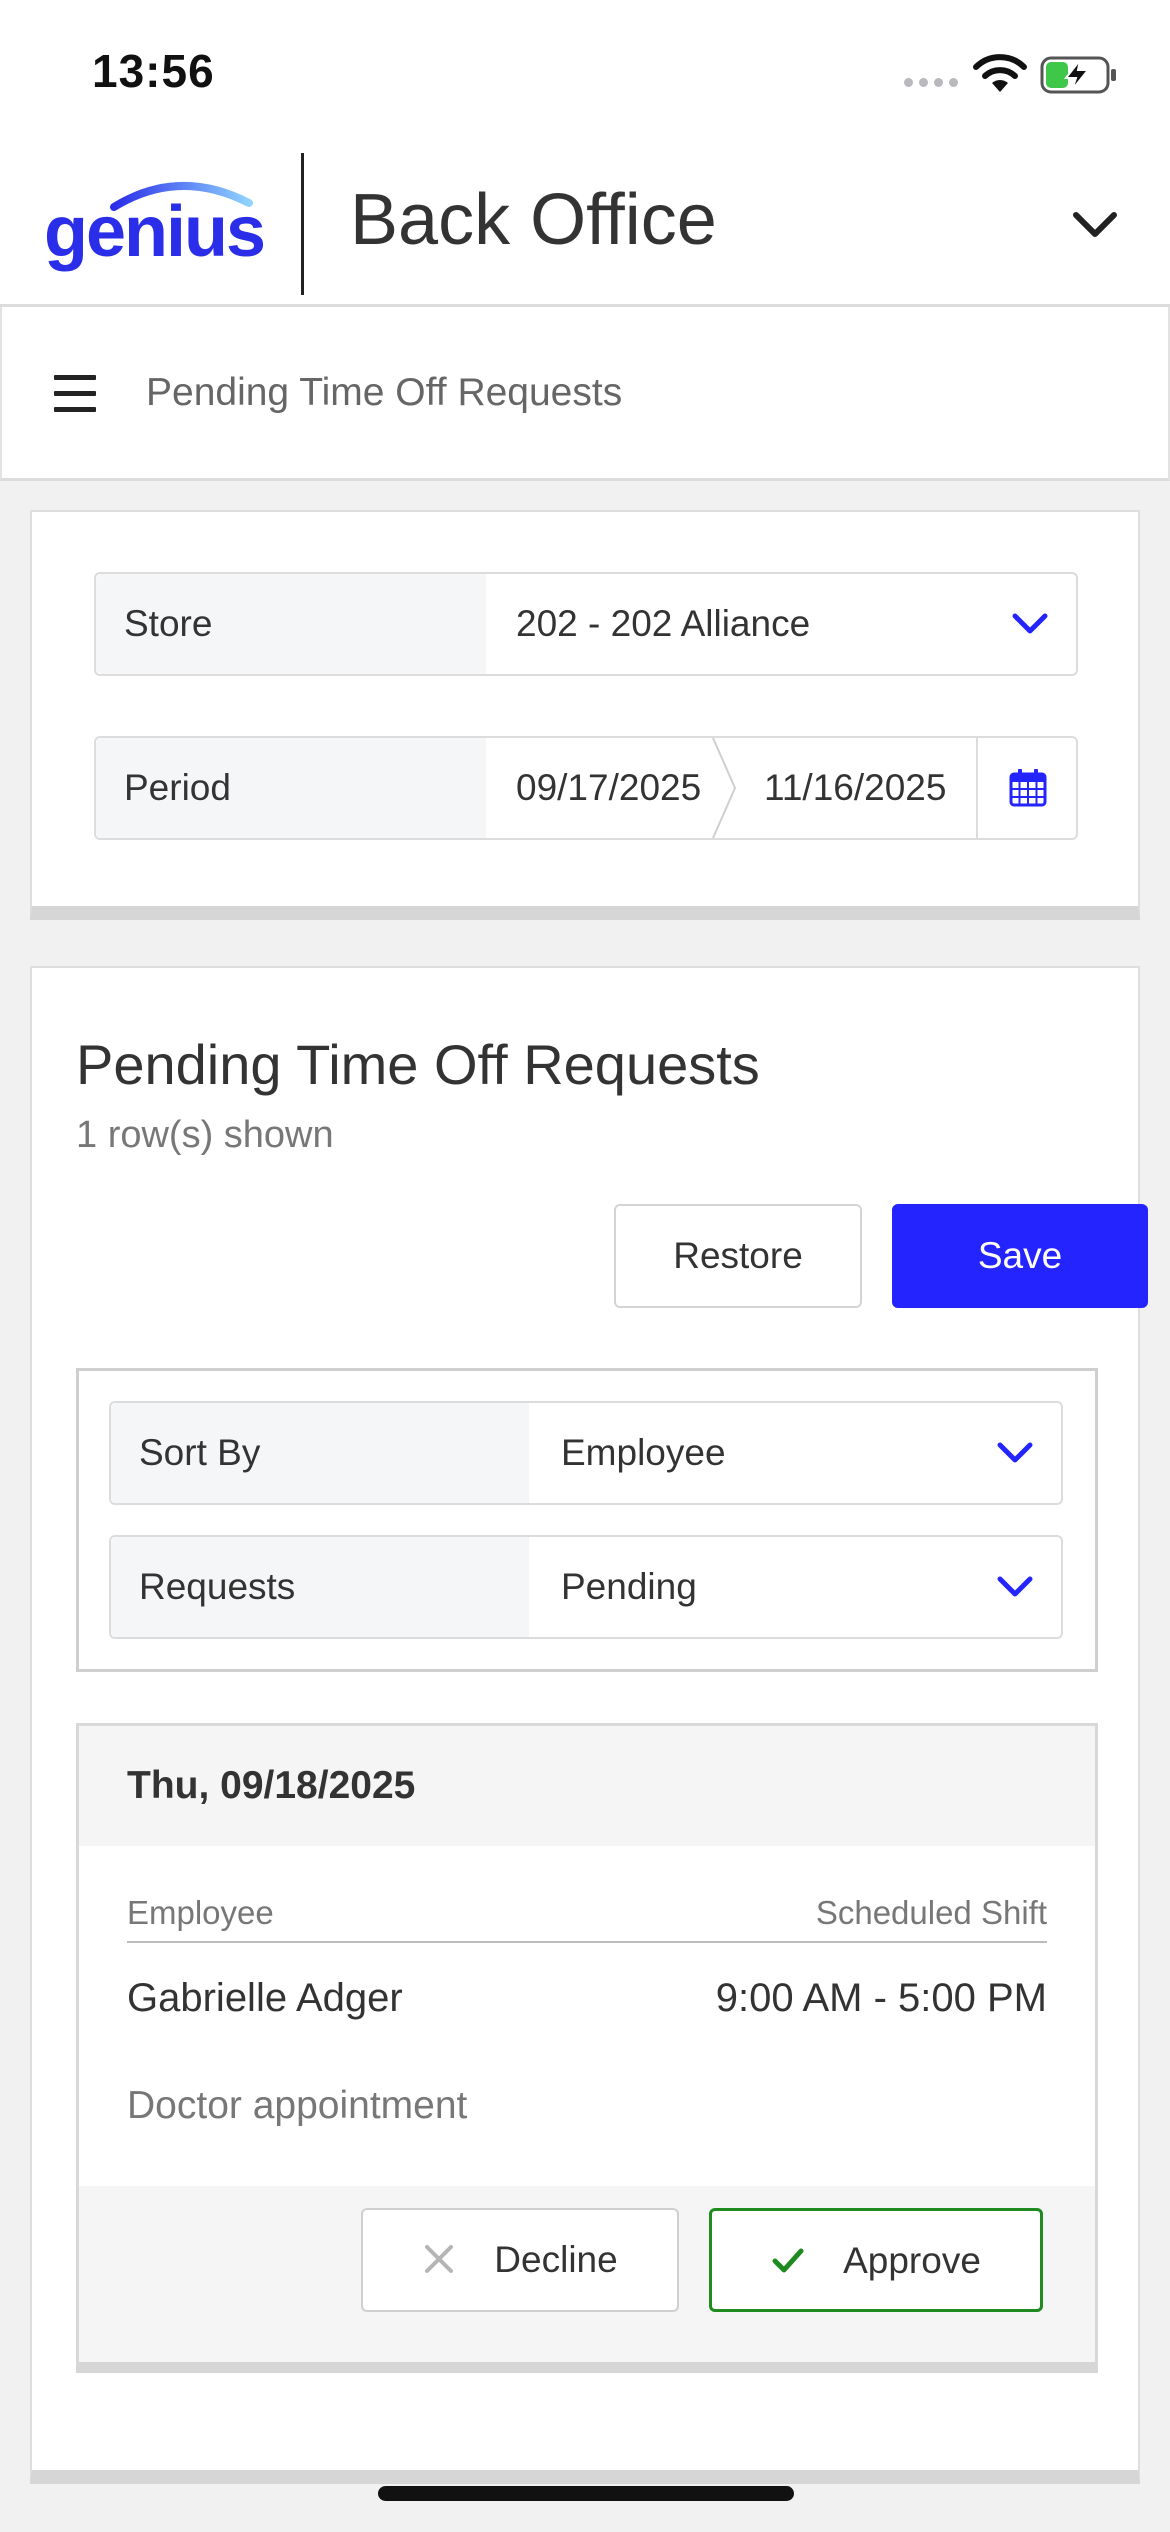 This screenshot has height=2532, width=1170. I want to click on requests-status-select: Requests Pending, so click(586, 1587).